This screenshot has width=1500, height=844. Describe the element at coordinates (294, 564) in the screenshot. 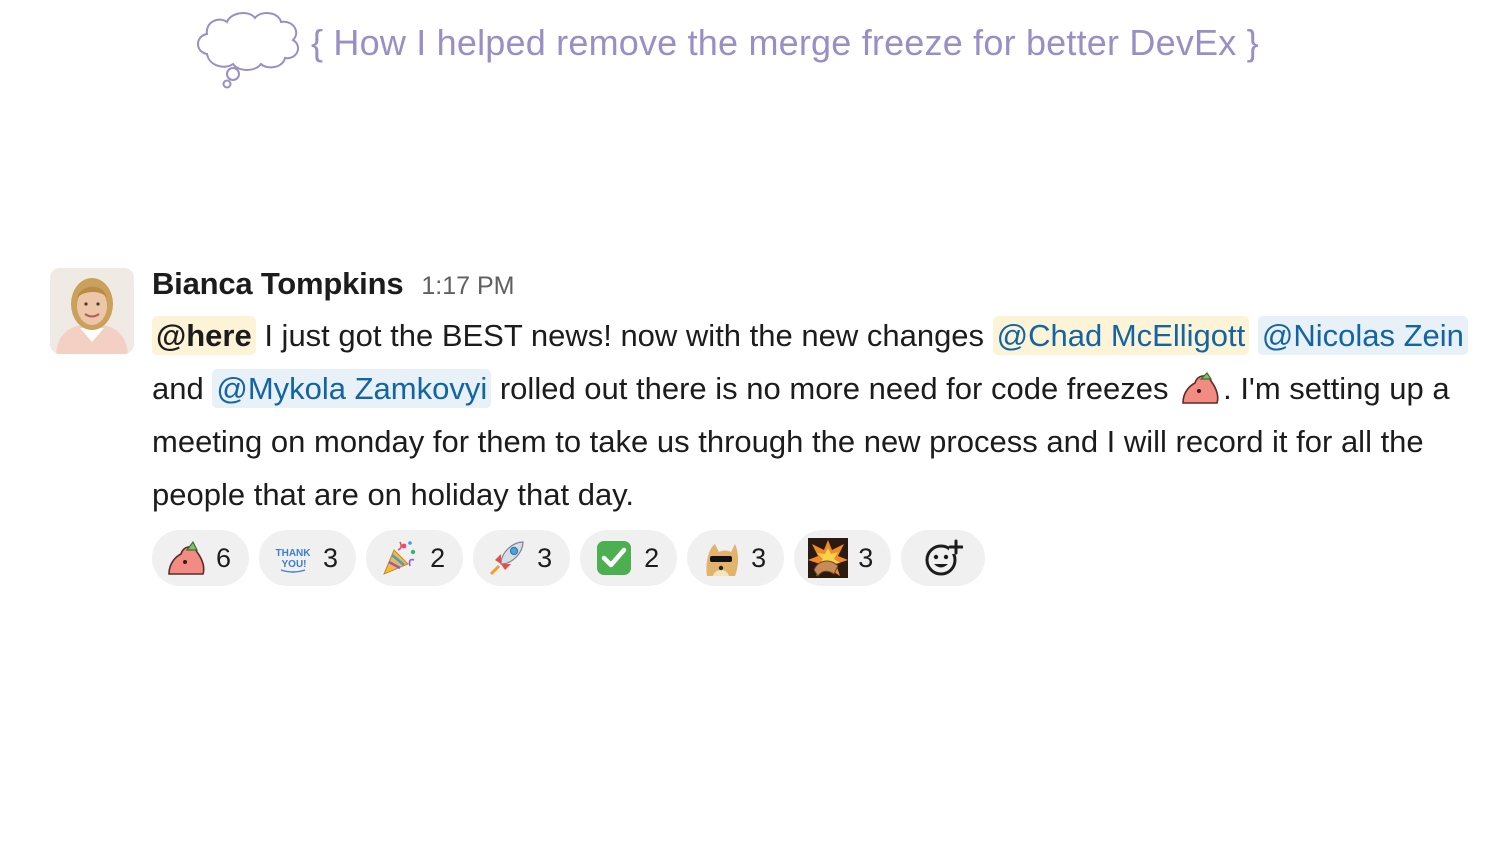

I see `svg-text: YOU!` at that location.